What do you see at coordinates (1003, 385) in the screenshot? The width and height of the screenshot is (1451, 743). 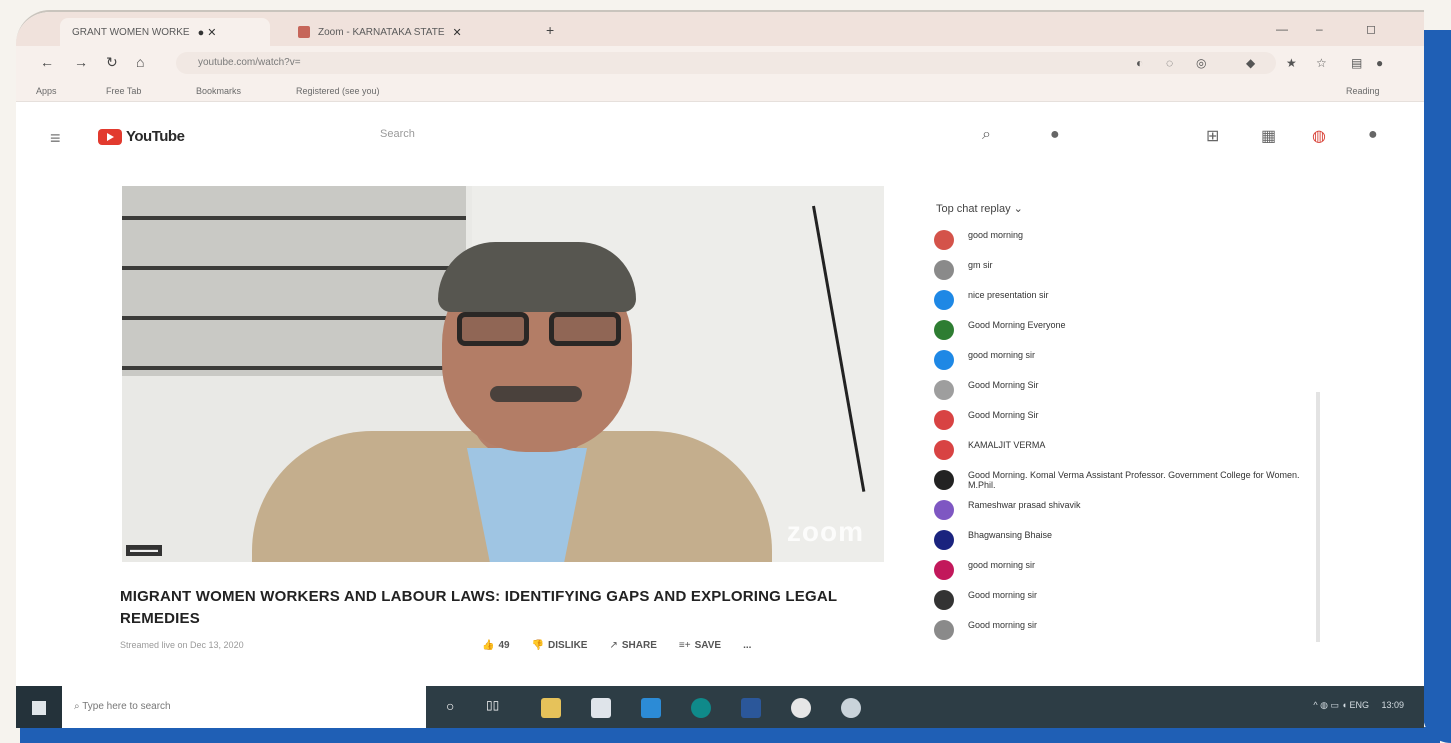 I see `chat-message-text: Good Morning Sir` at bounding box center [1003, 385].